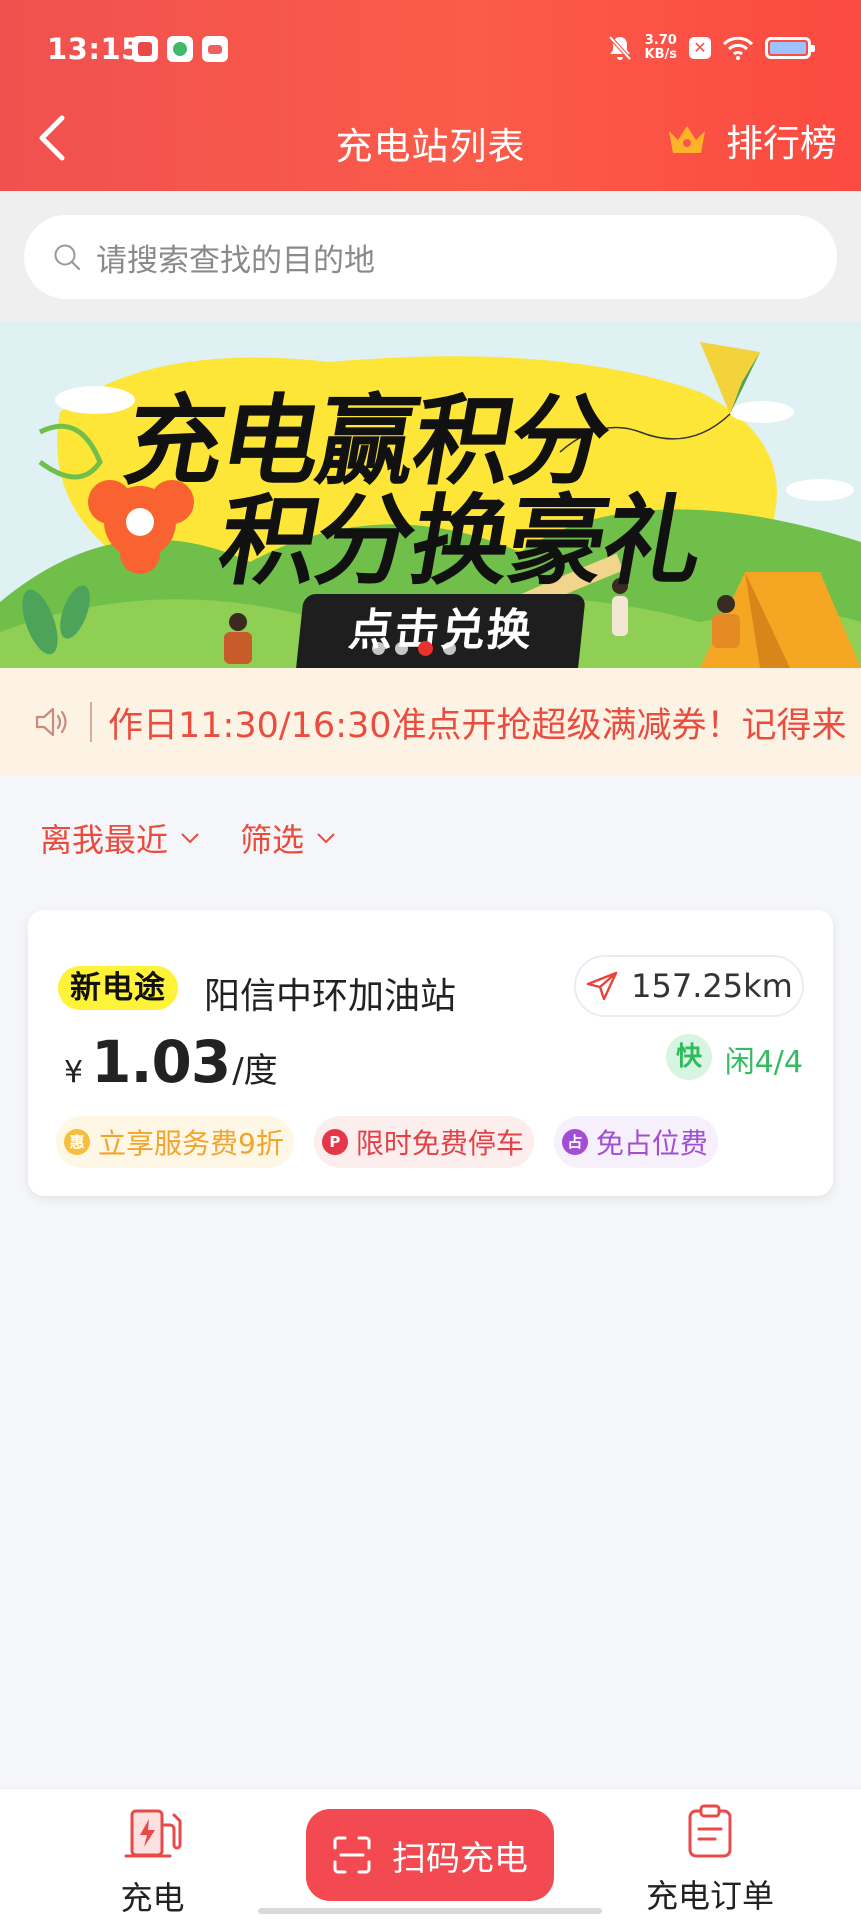 Image resolution: width=861 pixels, height=1920 pixels. I want to click on wifi-icon, so click(738, 48).